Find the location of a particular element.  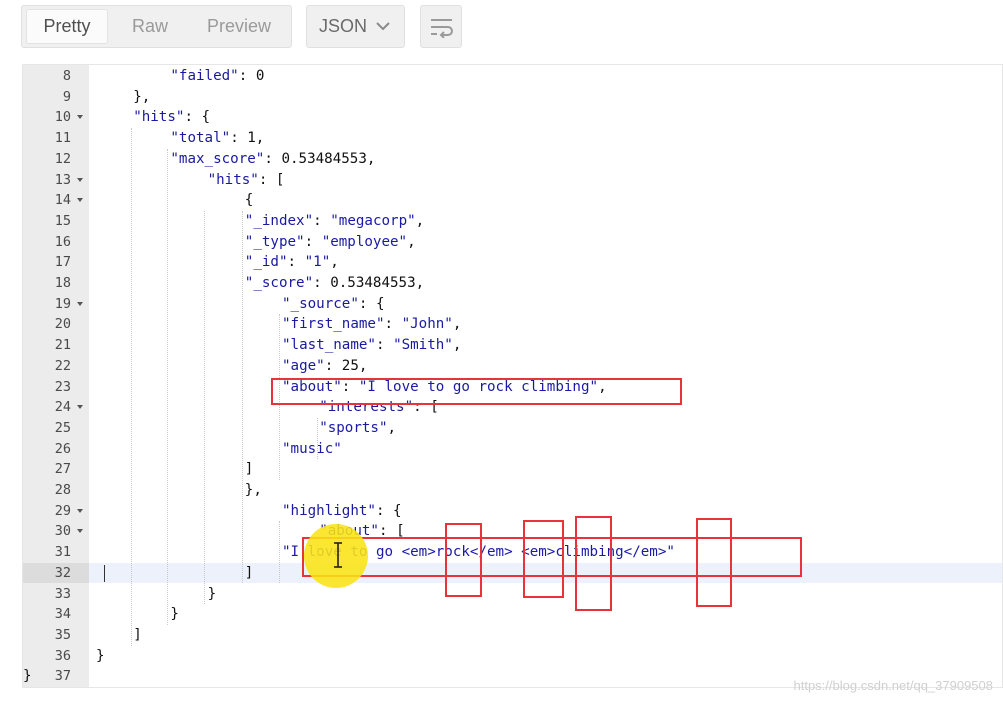

line-number: 31 is located at coordinates (62, 552).